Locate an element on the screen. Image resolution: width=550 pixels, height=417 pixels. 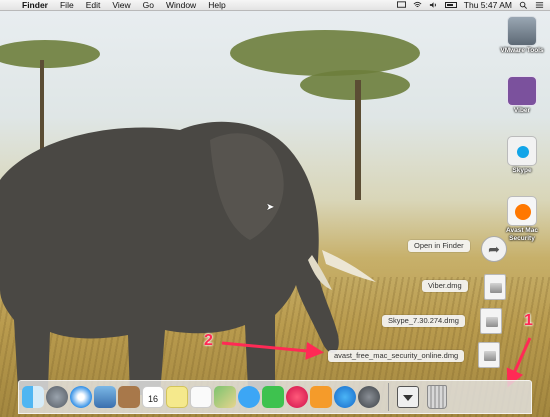
safari-icon is located at coordinates (81, 397).